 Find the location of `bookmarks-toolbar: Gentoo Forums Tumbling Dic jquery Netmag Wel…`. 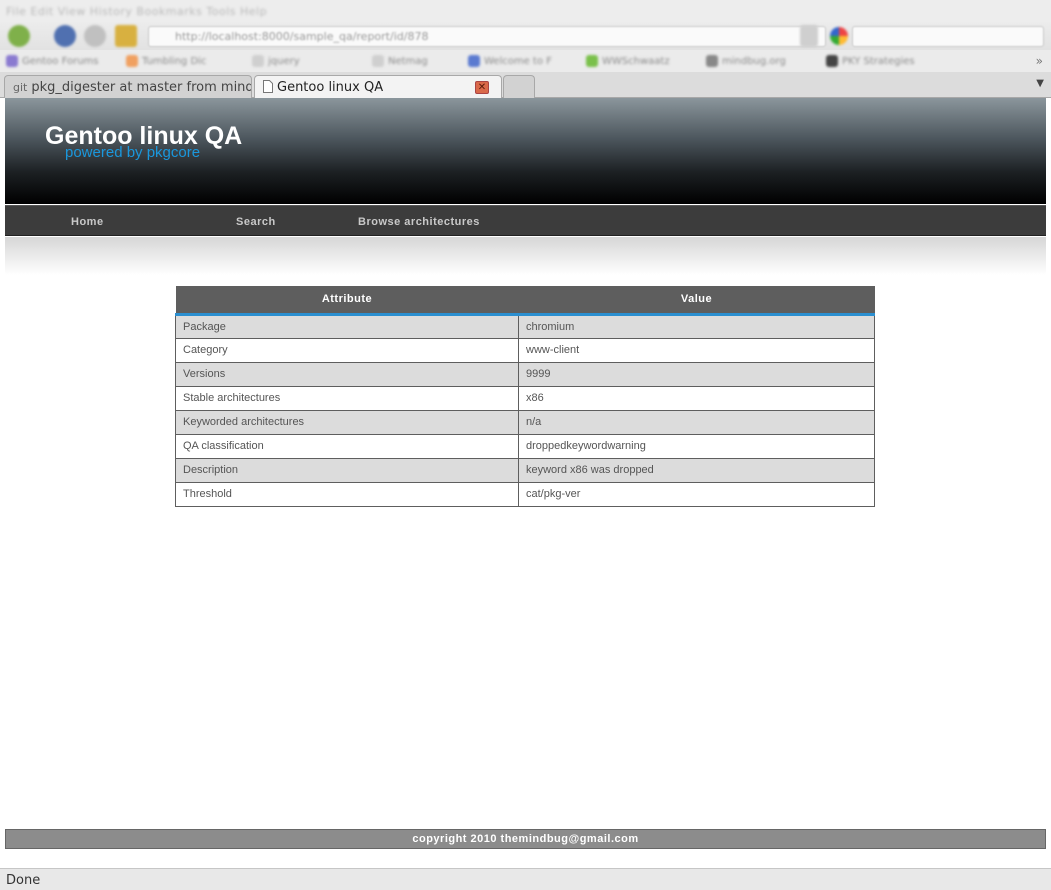

bookmarks-toolbar: Gentoo Forums Tumbling Dic jquery Netmag Wel… is located at coordinates (525, 61).